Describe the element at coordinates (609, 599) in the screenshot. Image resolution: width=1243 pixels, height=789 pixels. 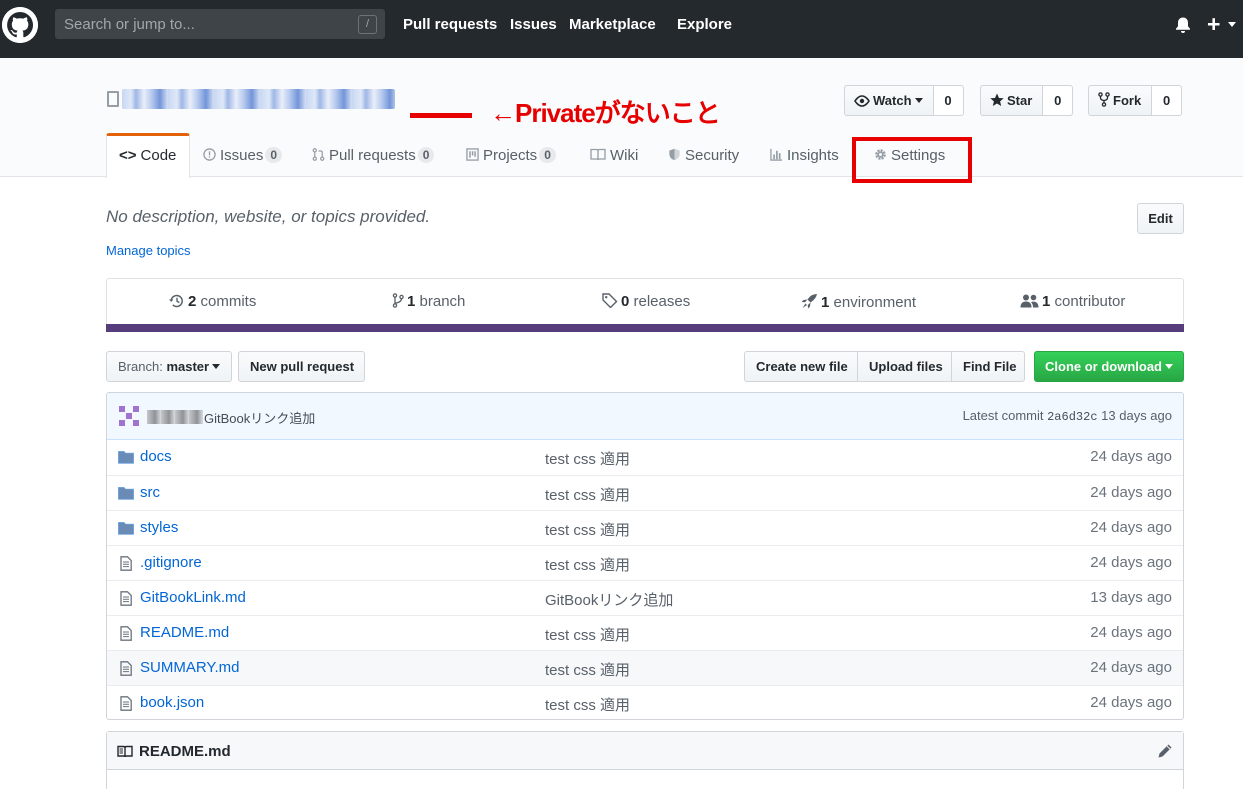
I see `file-commit-message: GitBookリンク追加` at that location.